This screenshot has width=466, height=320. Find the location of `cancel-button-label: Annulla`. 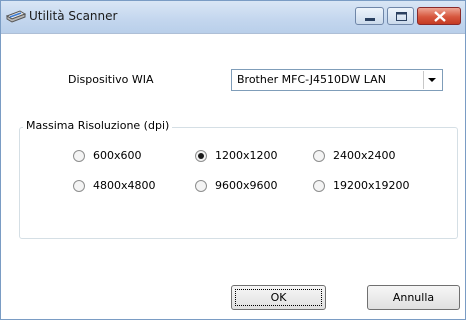

cancel-button-label: Annulla is located at coordinates (413, 297).